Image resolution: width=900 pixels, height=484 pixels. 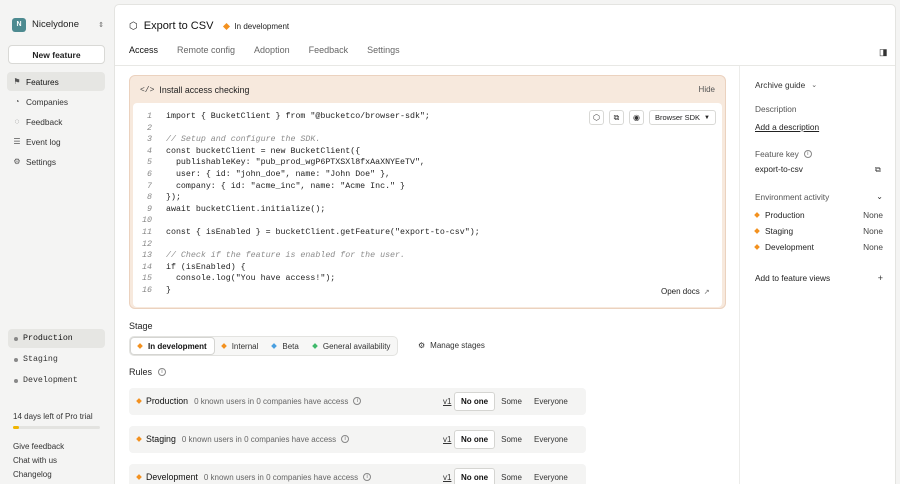 I want to click on tab-settings: Settings, so click(x=383, y=54).